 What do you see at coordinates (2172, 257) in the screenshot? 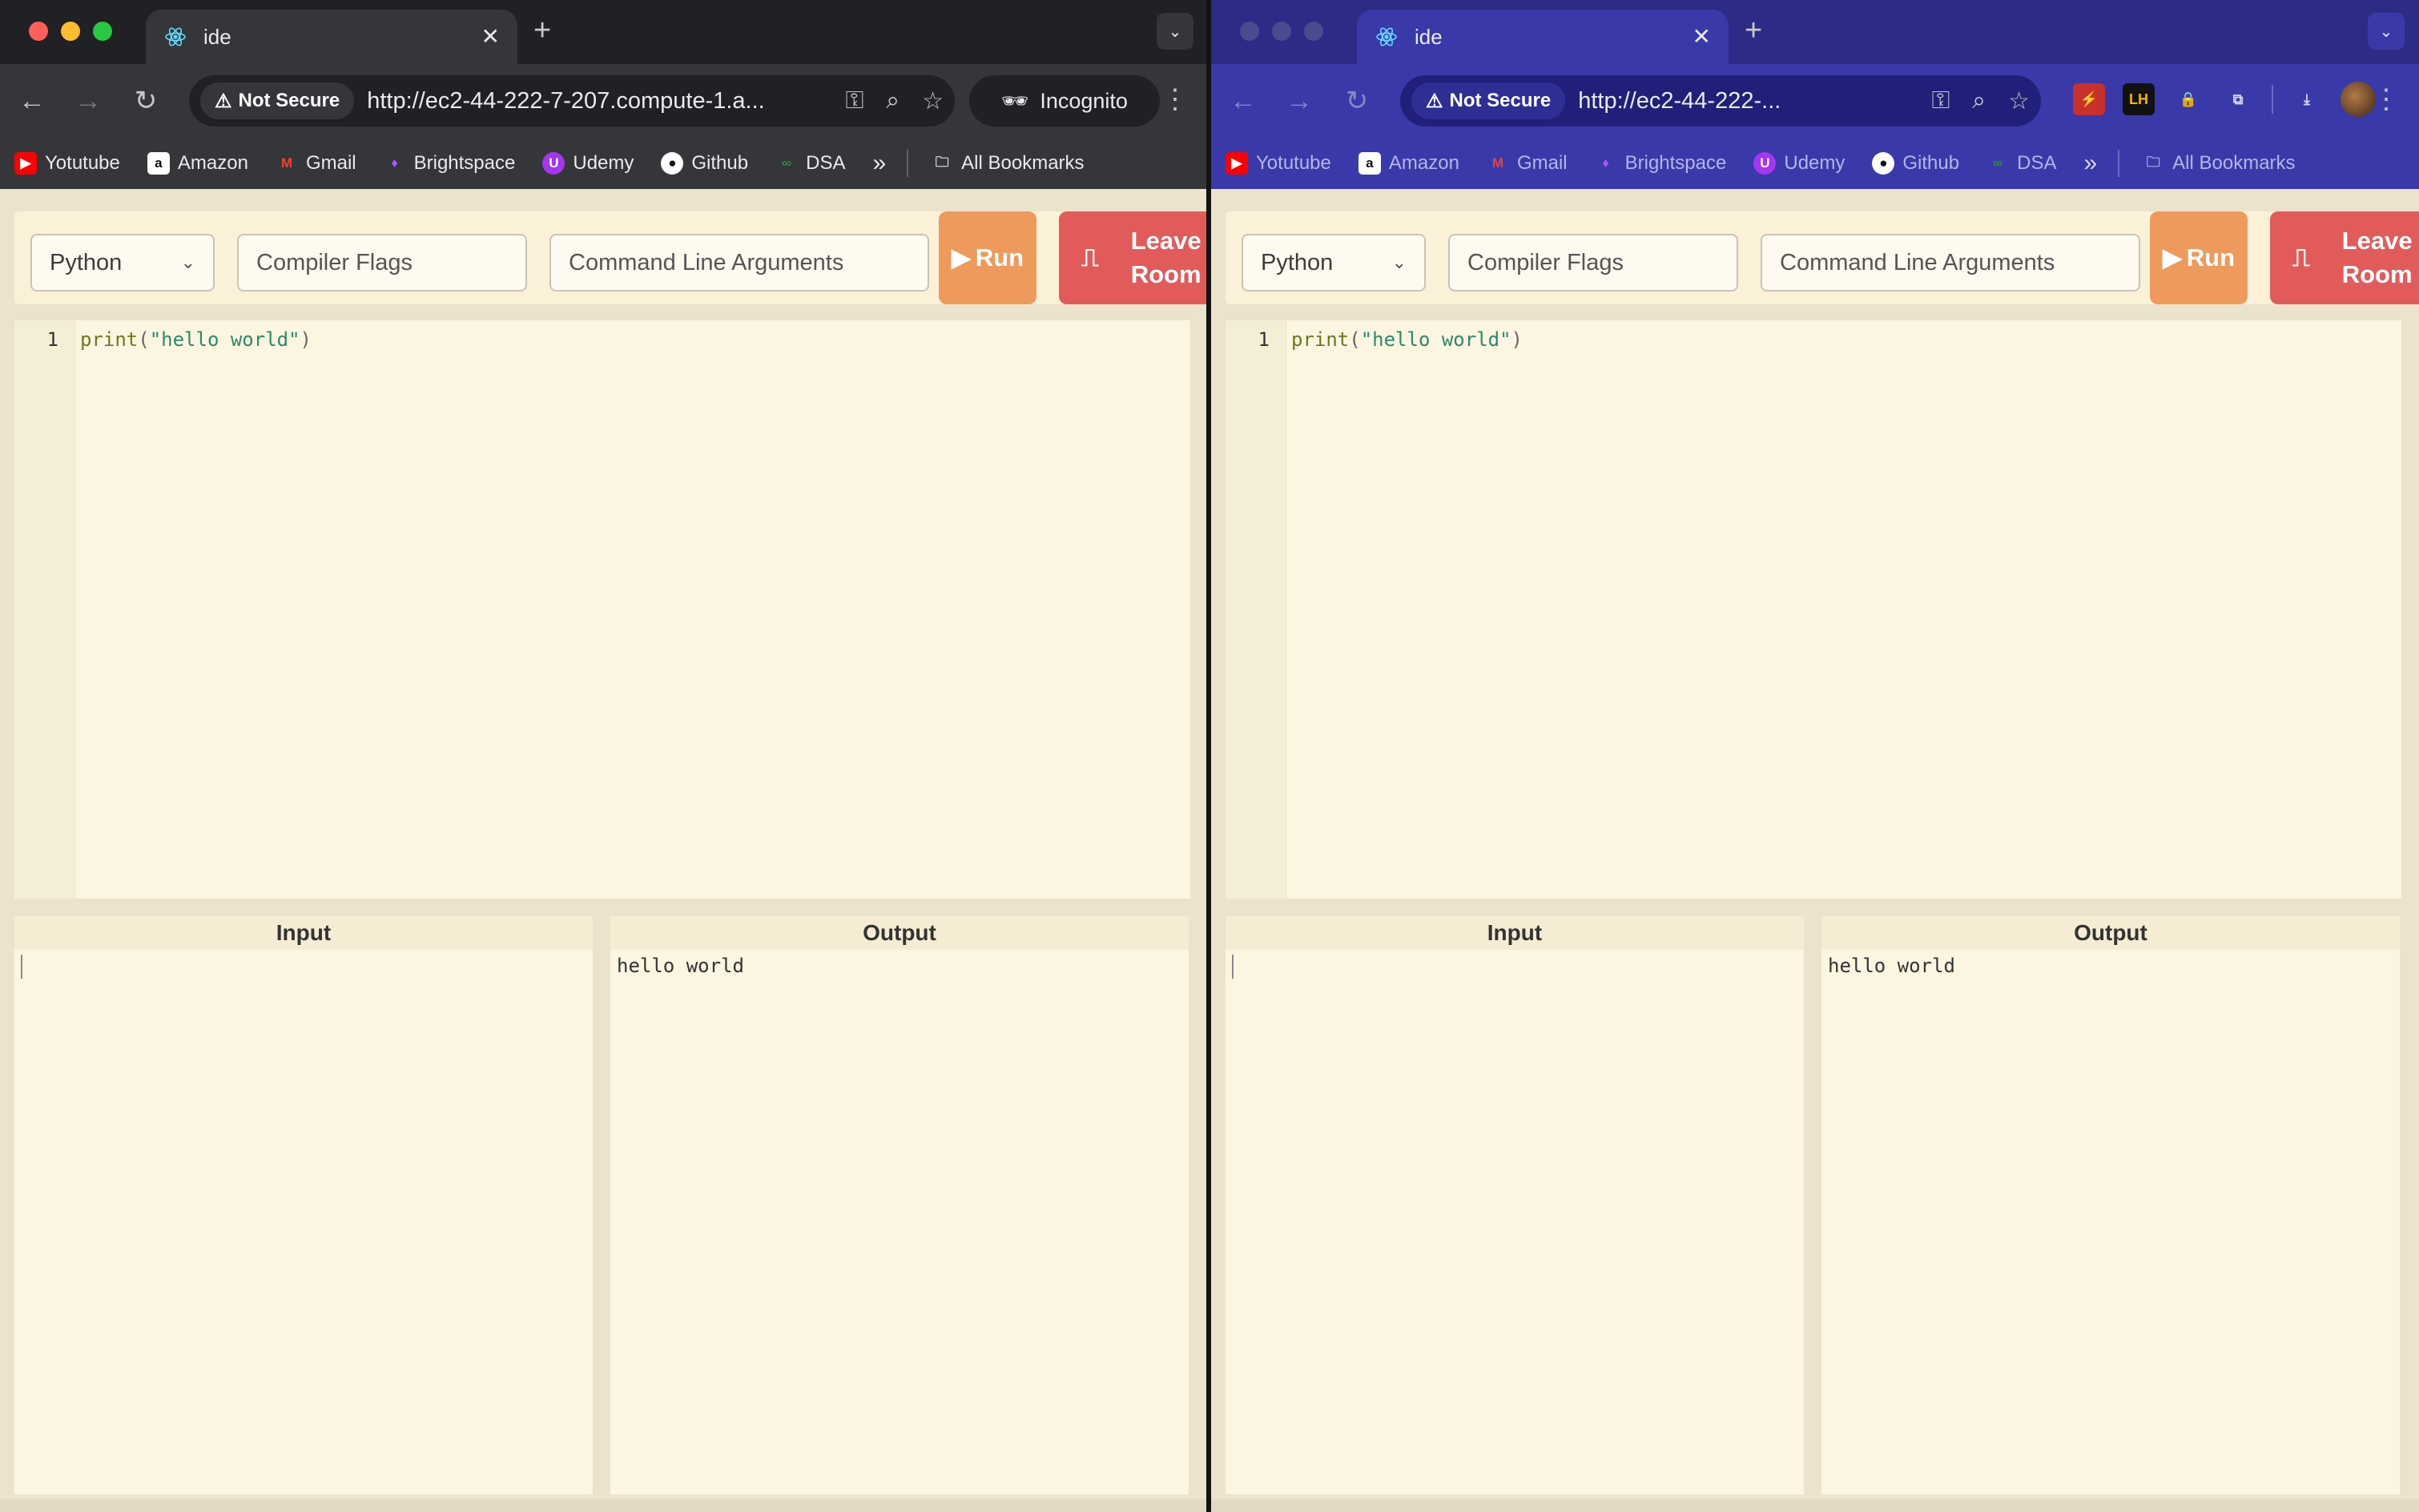
I see `play-icon: ▶` at bounding box center [2172, 257].